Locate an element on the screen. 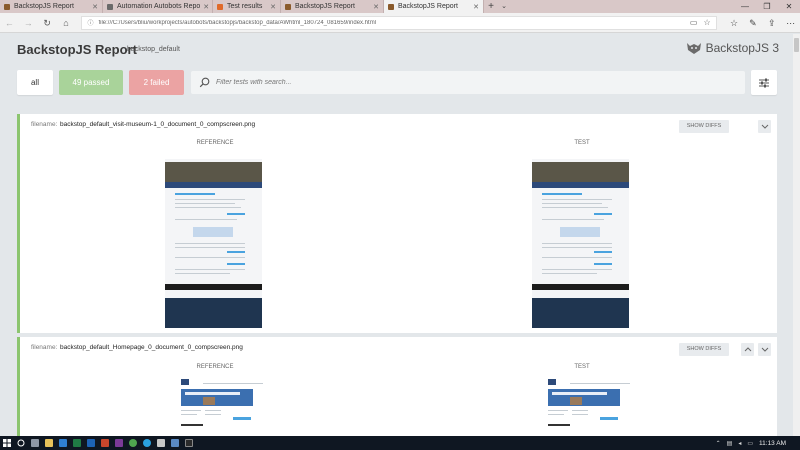 This screenshot has height=450, width=800. brand: BackstopJS 3 is located at coordinates (732, 48).